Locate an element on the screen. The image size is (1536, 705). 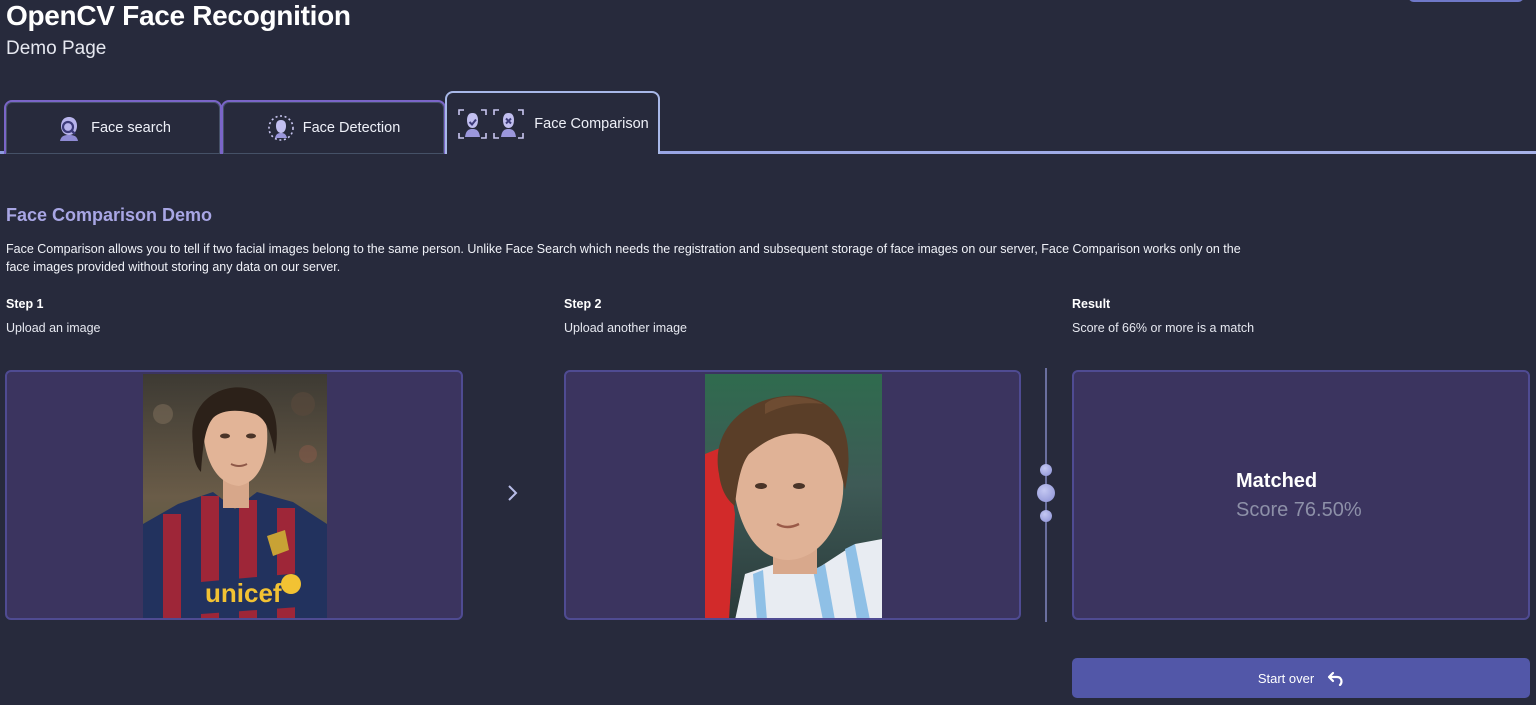
face-search-icon is located at coordinates (69, 129).